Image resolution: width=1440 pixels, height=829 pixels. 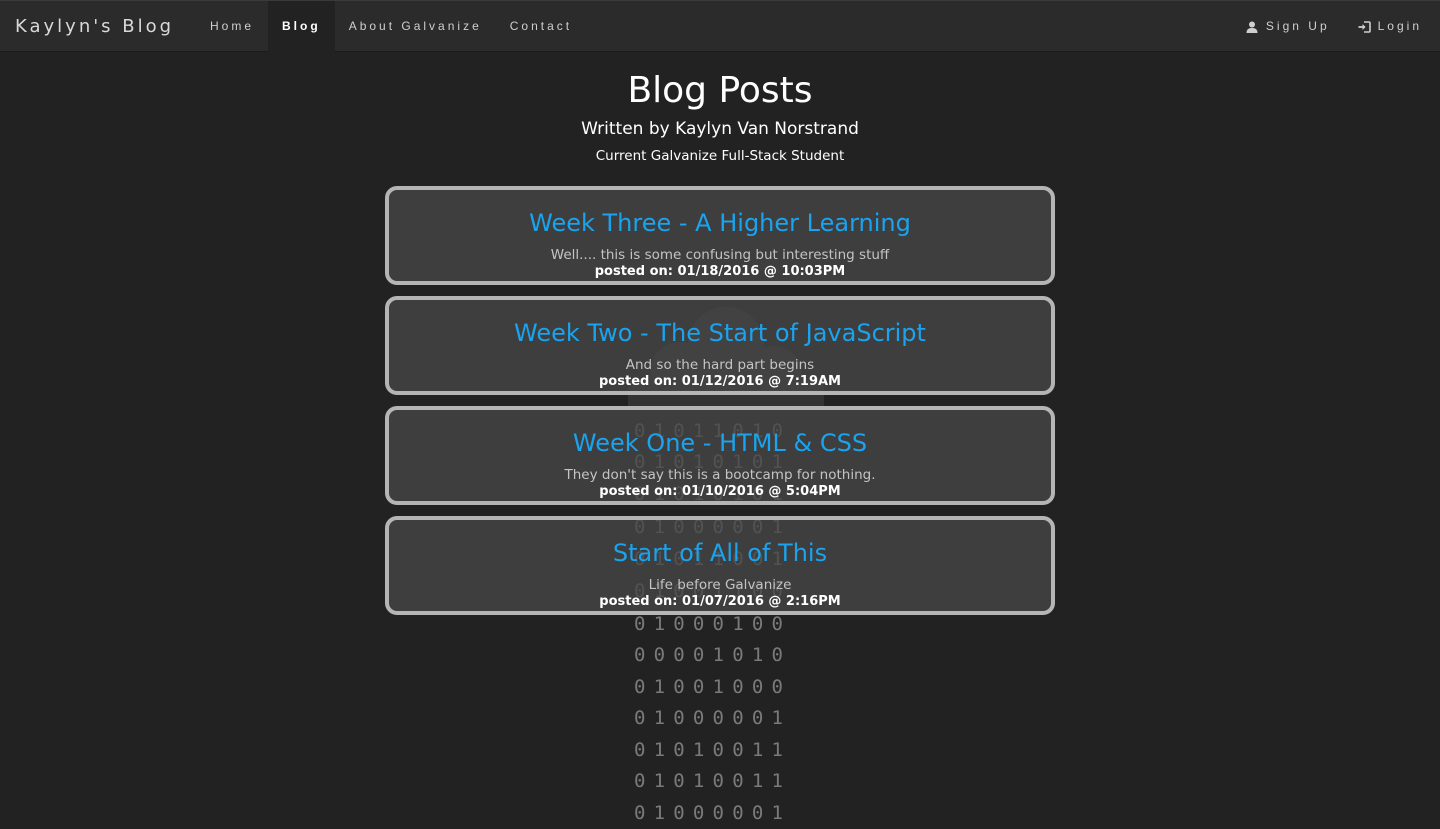 What do you see at coordinates (1297, 26) in the screenshot?
I see `sign-up-label: Sign Up` at bounding box center [1297, 26].